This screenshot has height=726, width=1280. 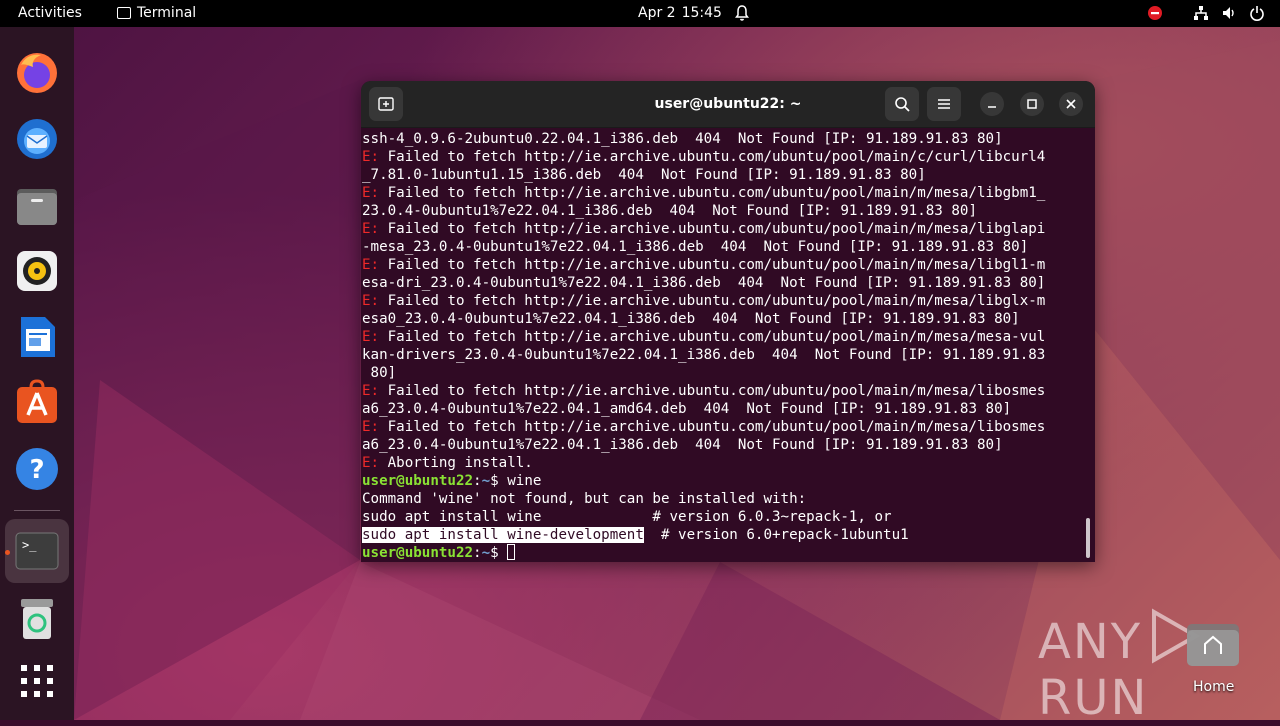 I want to click on terminal-headerbar: user@ubuntu22: ~, so click(x=728, y=104).